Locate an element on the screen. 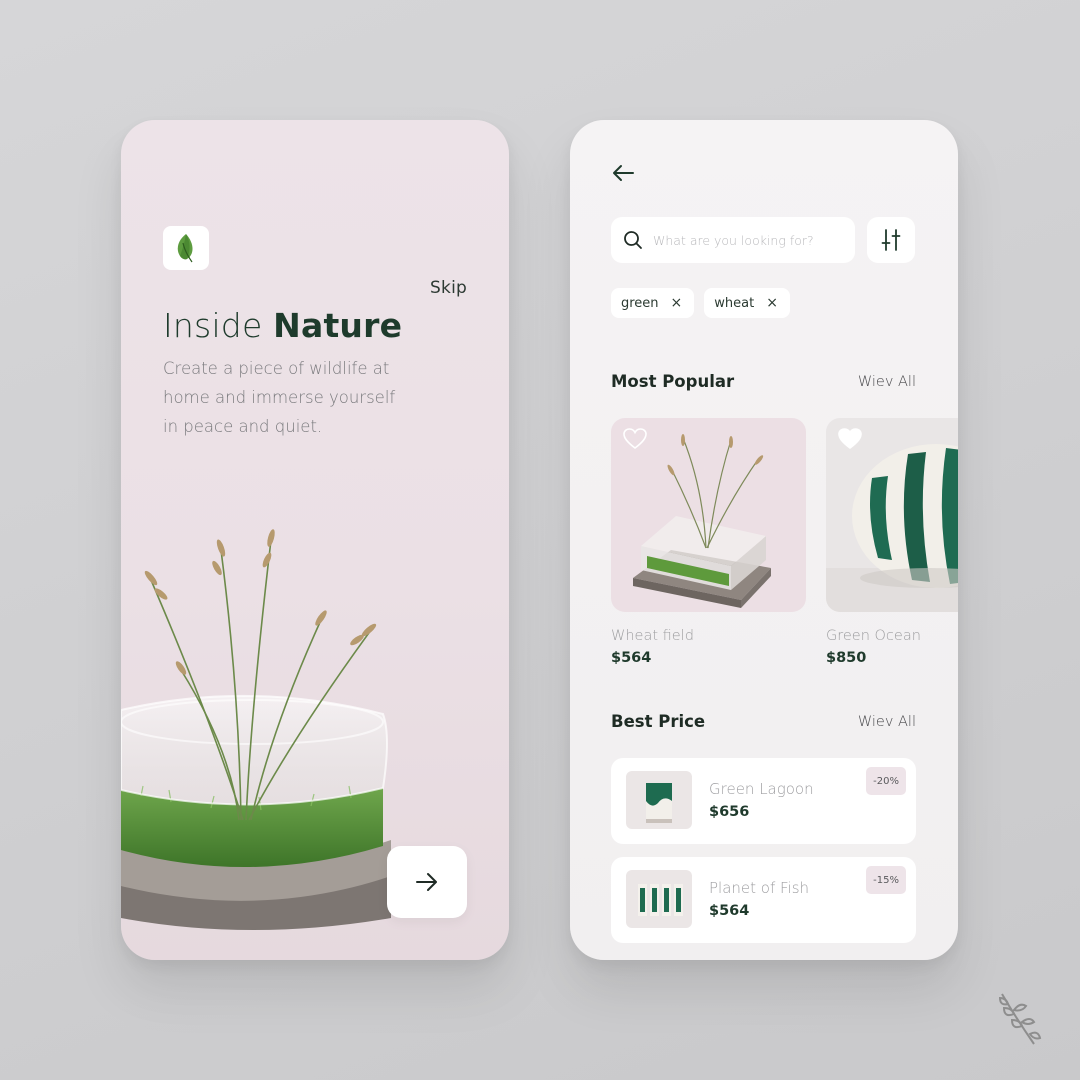  product-price: $850 is located at coordinates (846, 658).